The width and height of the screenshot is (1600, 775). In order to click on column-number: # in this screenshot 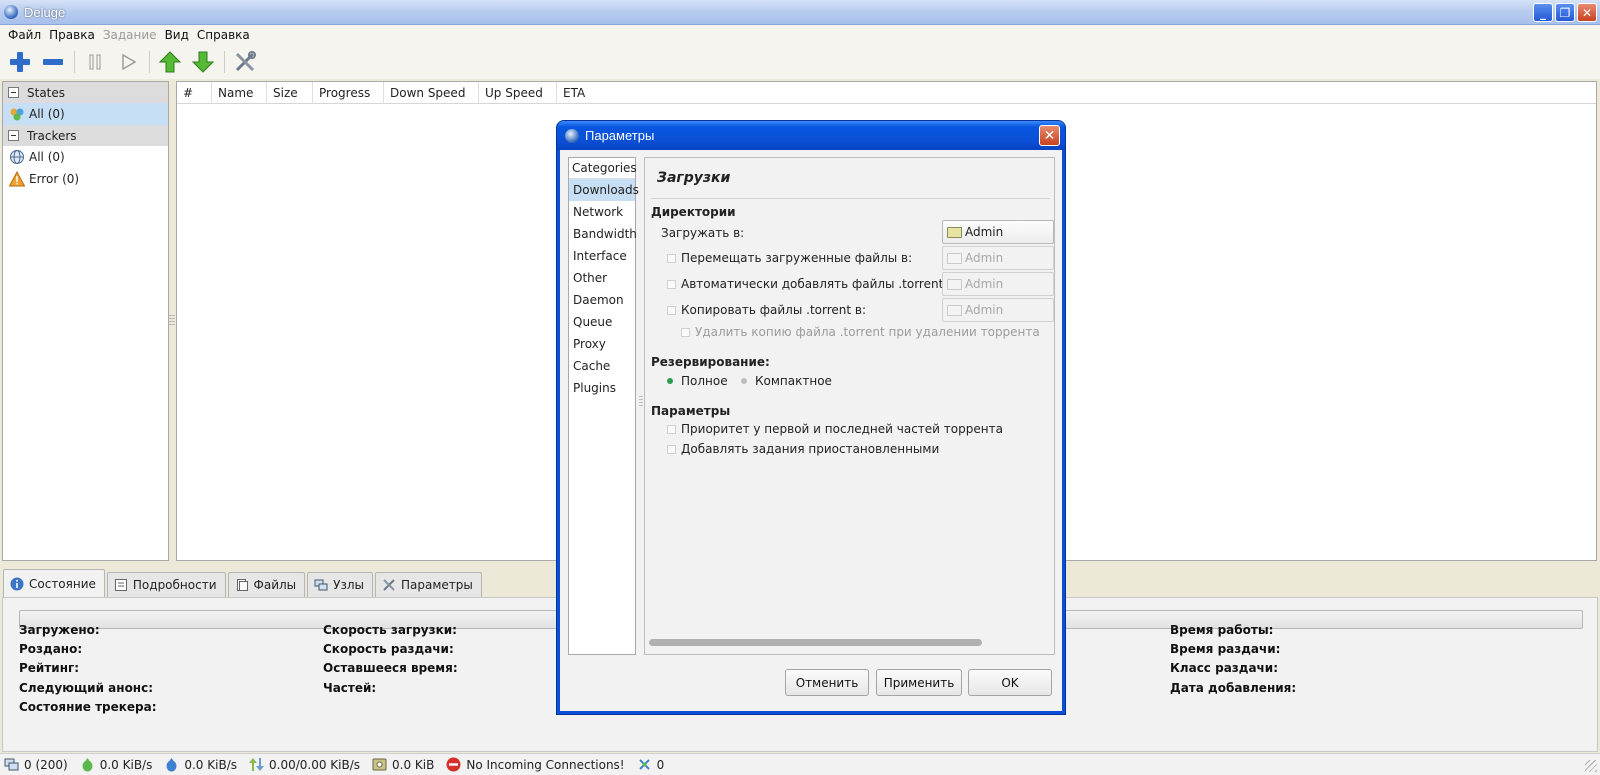, I will do `click(194, 93)`.